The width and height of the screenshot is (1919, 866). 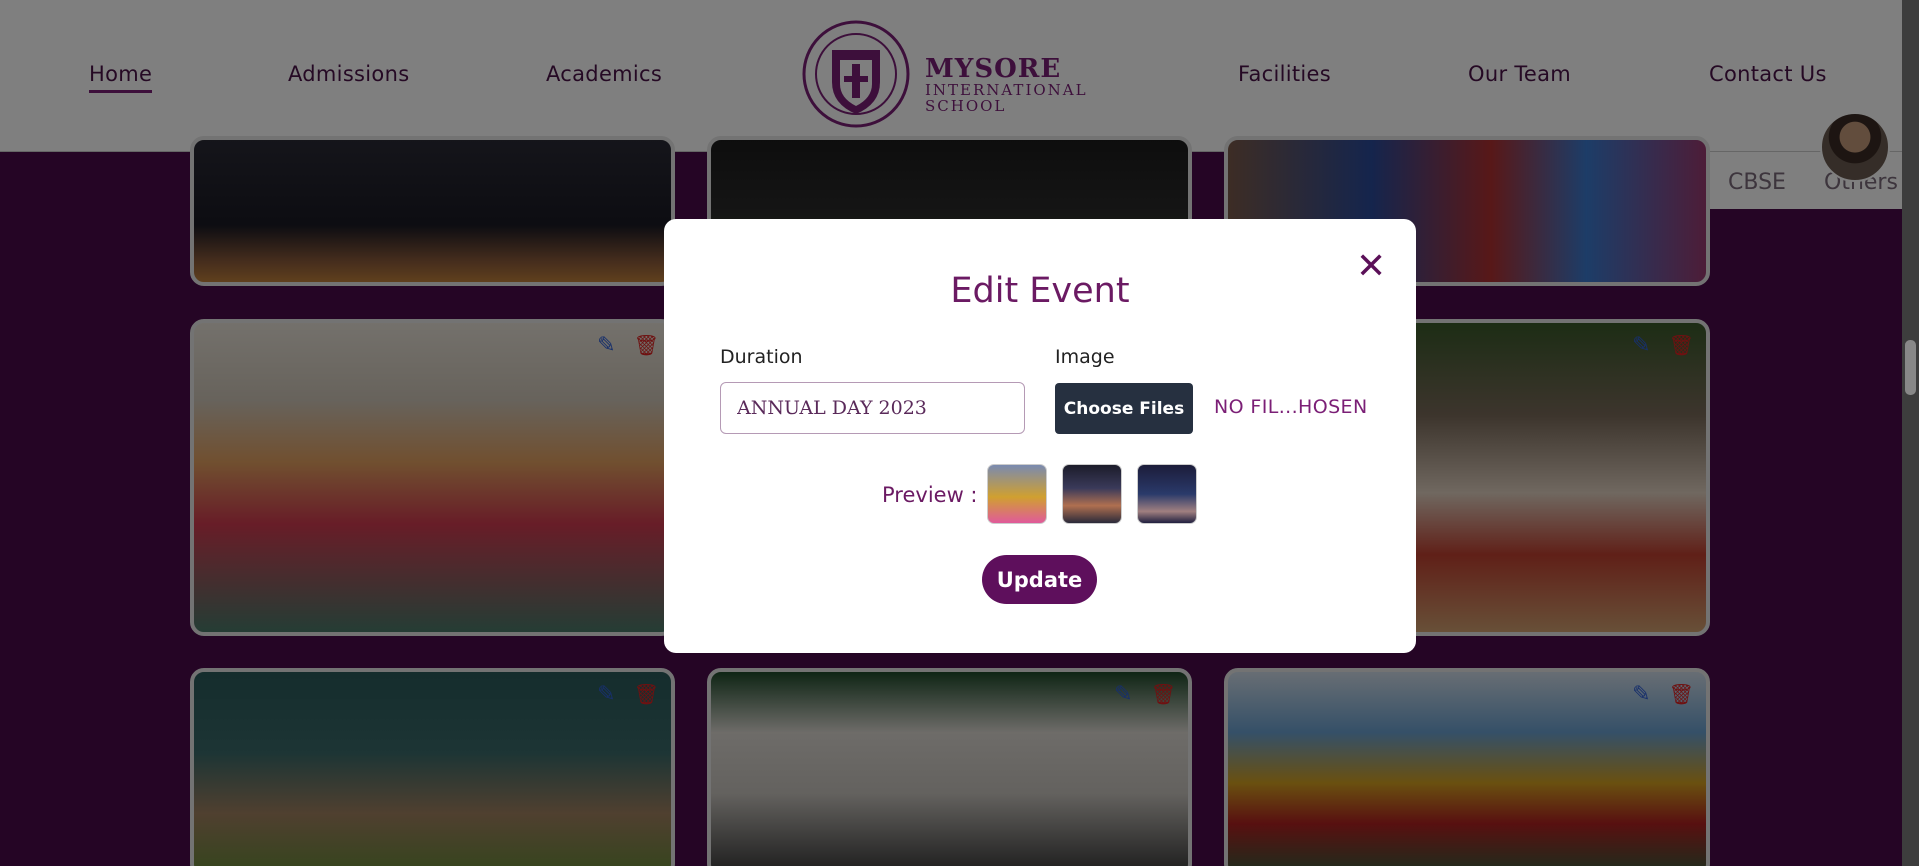 I want to click on preview-label: Preview :, so click(x=930, y=495).